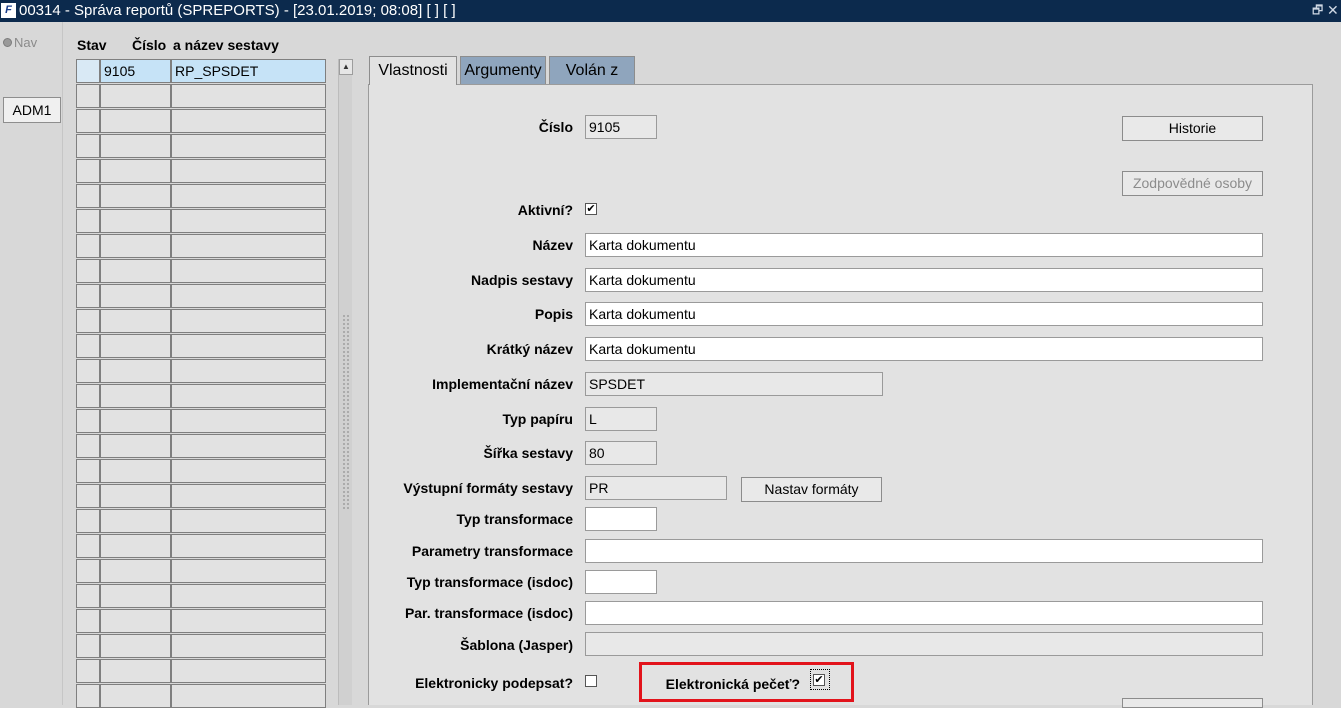 The width and height of the screenshot is (1341, 708). Describe the element at coordinates (734, 384) in the screenshot. I see `implementacni-nazev-field: SPSDET` at that location.